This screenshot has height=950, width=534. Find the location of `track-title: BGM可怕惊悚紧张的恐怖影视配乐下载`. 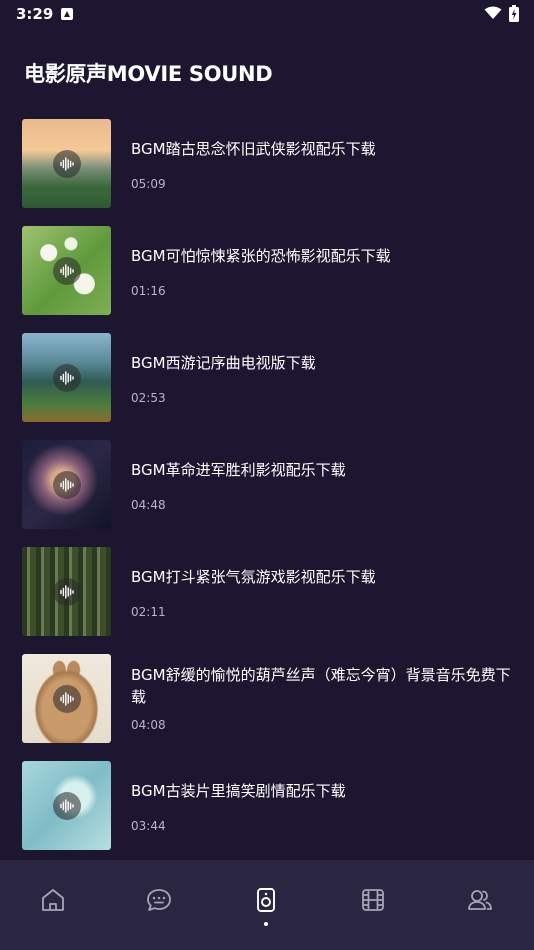

track-title: BGM可怕惊悚紧张的恐怖影视配乐下载 is located at coordinates (261, 256).